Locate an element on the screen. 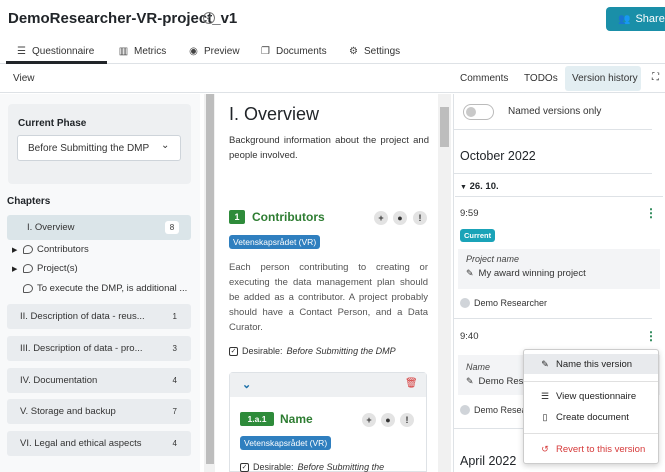 The height and width of the screenshot is (472, 665). chapter-item: III. Description of data - pro... 3 is located at coordinates (99, 348).